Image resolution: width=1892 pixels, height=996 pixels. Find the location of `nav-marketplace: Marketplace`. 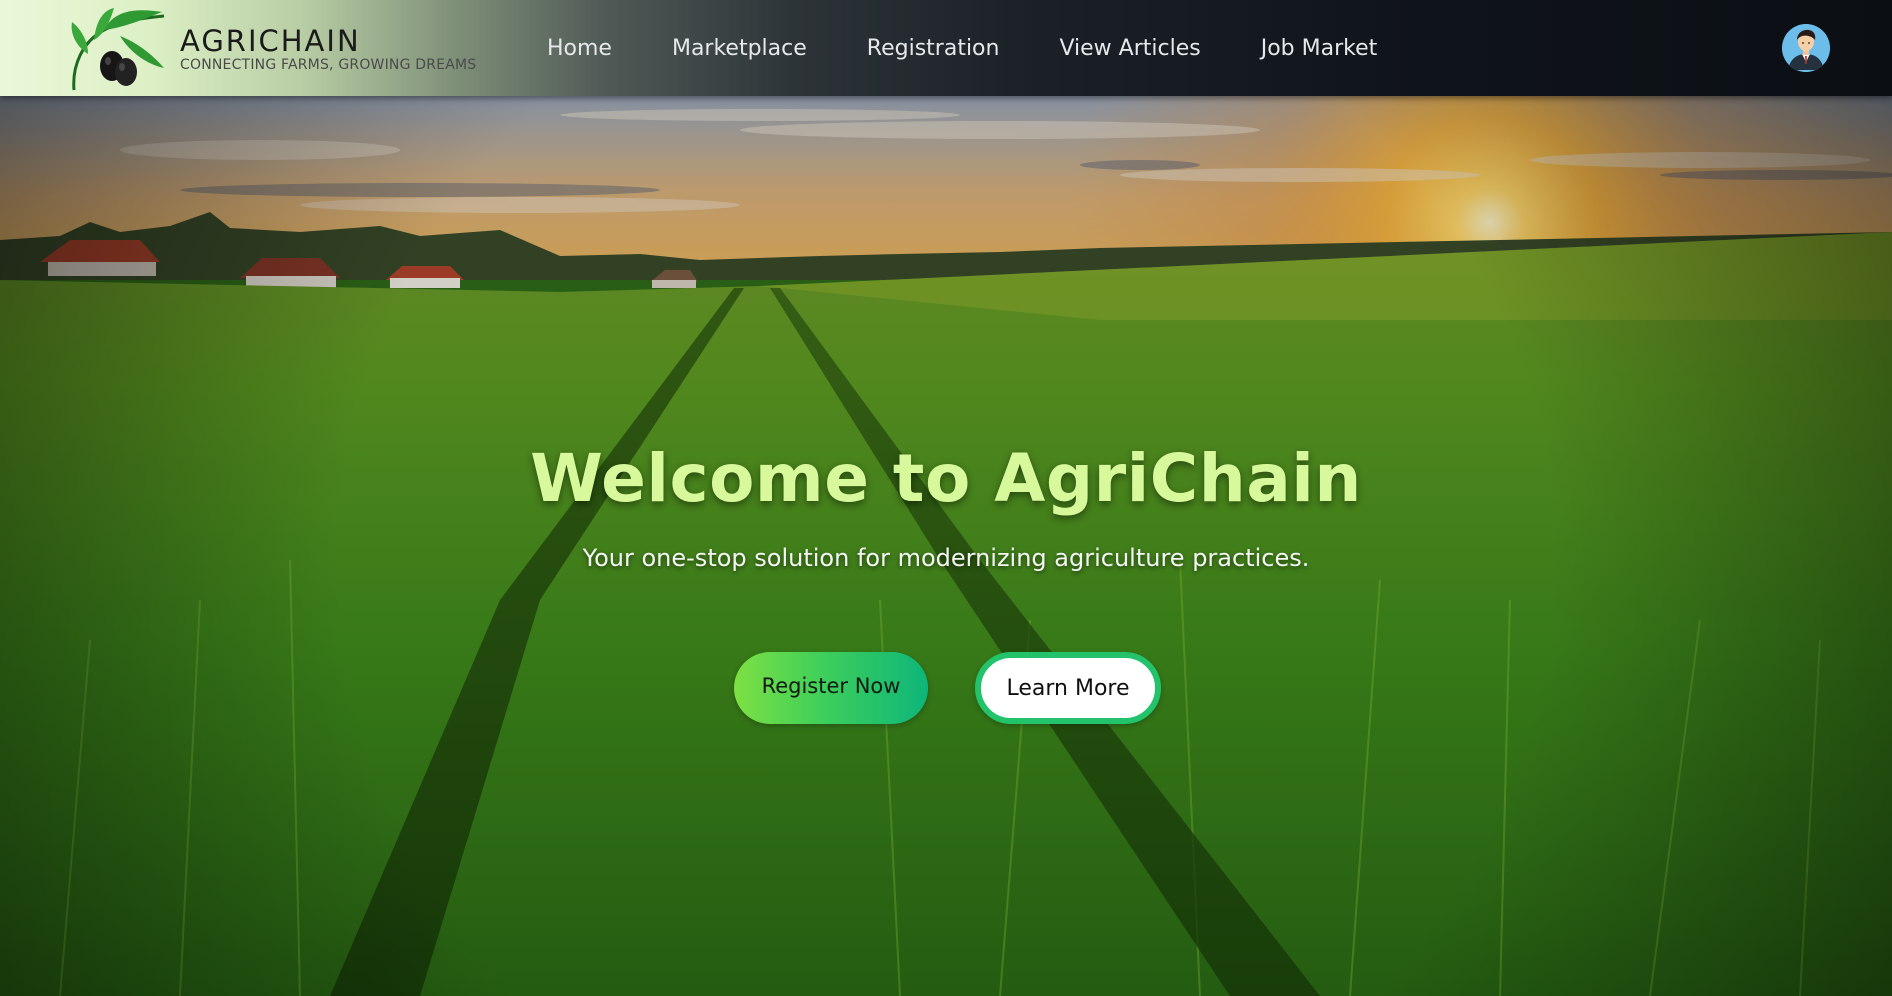

nav-marketplace: Marketplace is located at coordinates (739, 48).